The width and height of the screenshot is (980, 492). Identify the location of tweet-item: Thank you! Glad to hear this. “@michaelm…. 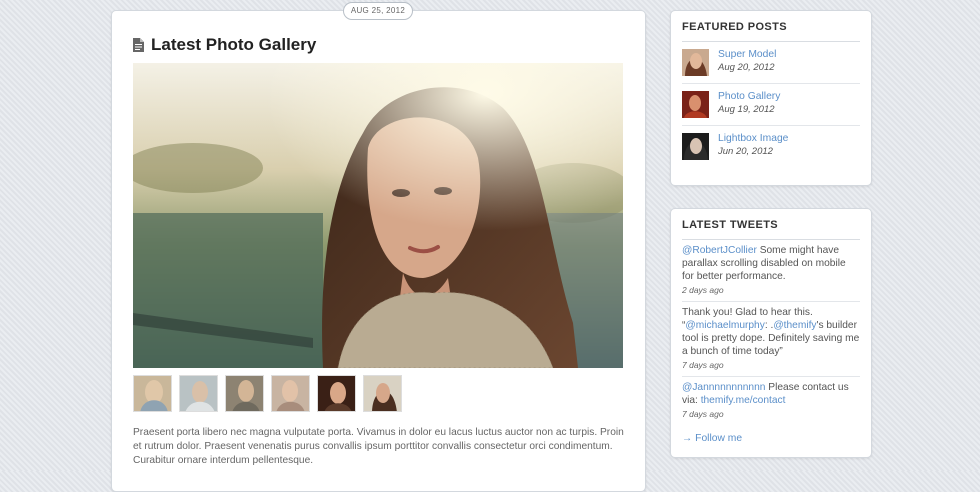
(771, 339).